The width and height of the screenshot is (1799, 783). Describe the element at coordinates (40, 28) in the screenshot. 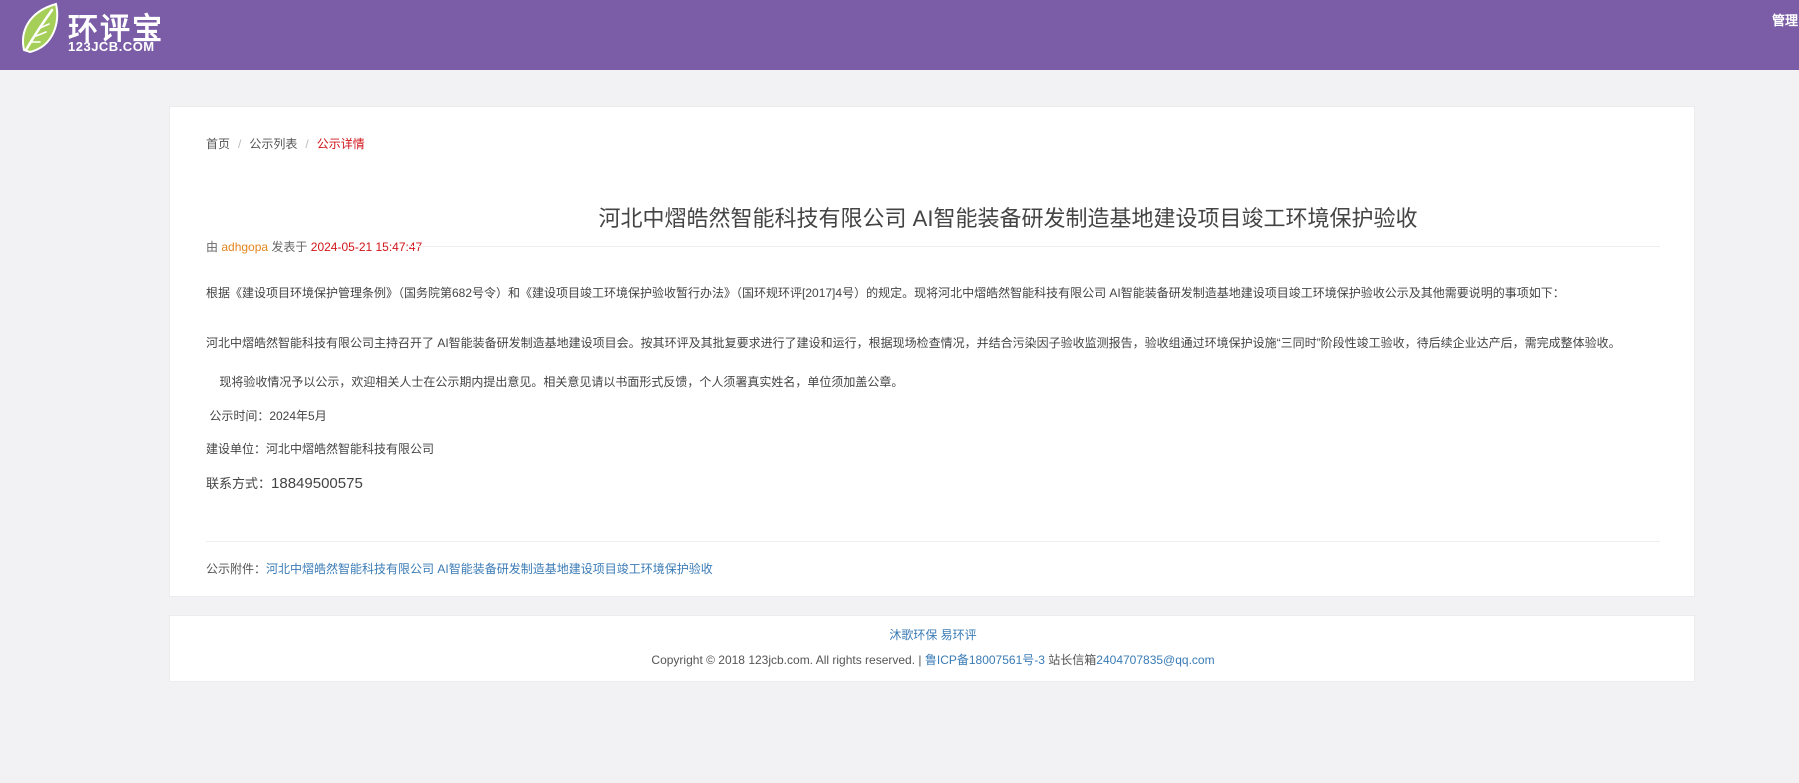

I see `leaf-icon` at that location.